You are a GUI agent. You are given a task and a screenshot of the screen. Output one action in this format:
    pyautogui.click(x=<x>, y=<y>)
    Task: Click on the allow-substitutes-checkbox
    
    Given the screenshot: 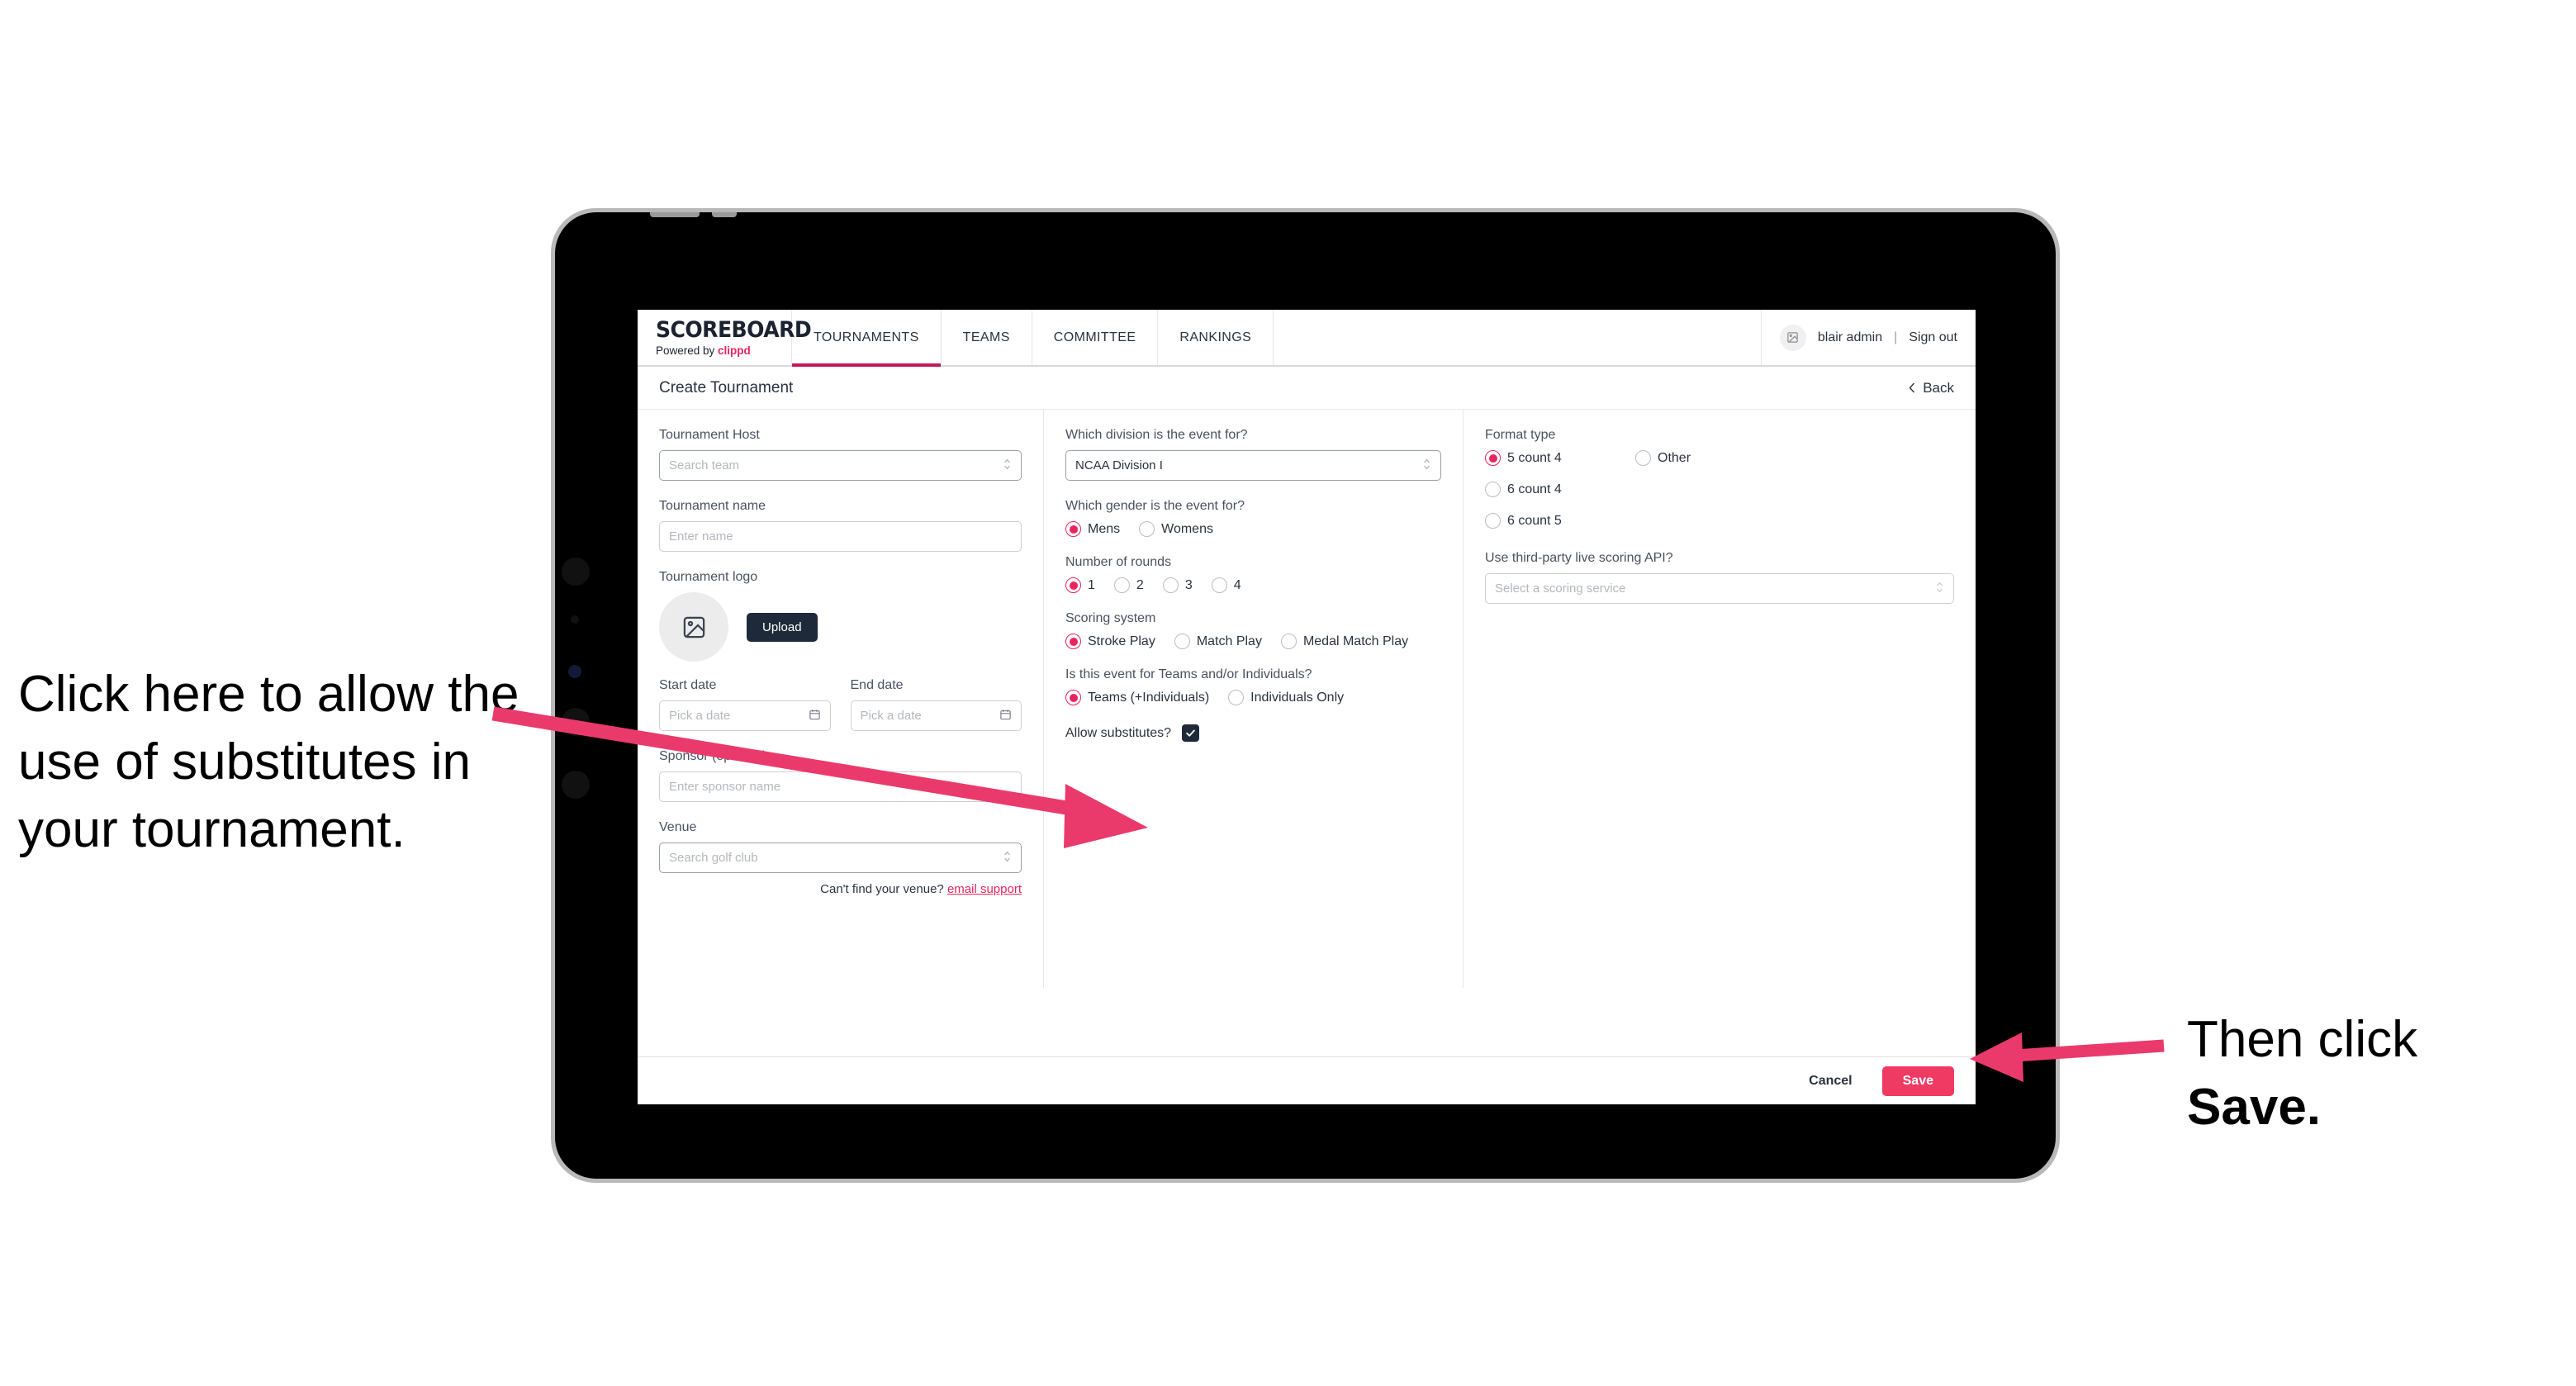 What is the action you would take?
    pyautogui.click(x=1191, y=733)
    